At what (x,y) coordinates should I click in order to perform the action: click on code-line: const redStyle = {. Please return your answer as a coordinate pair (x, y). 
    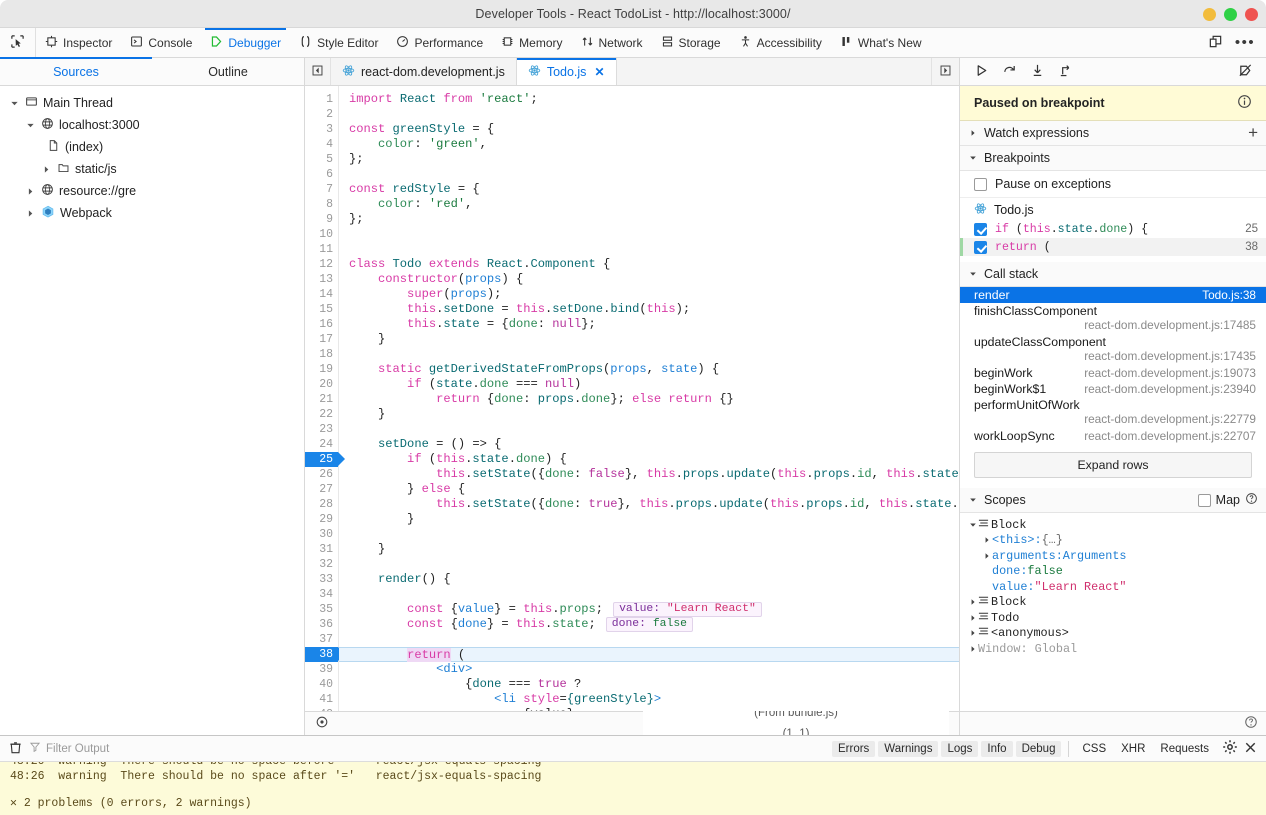
    Looking at the image, I should click on (649, 189).